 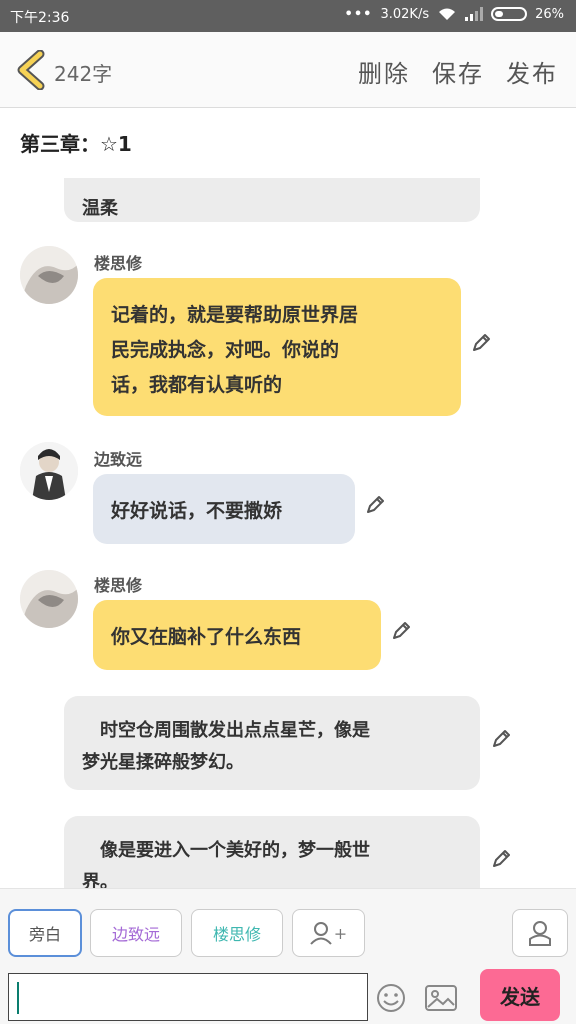 I want to click on bottom-toolbar: 旁白 边致远 楼思修 + 发送, so click(x=288, y=956).